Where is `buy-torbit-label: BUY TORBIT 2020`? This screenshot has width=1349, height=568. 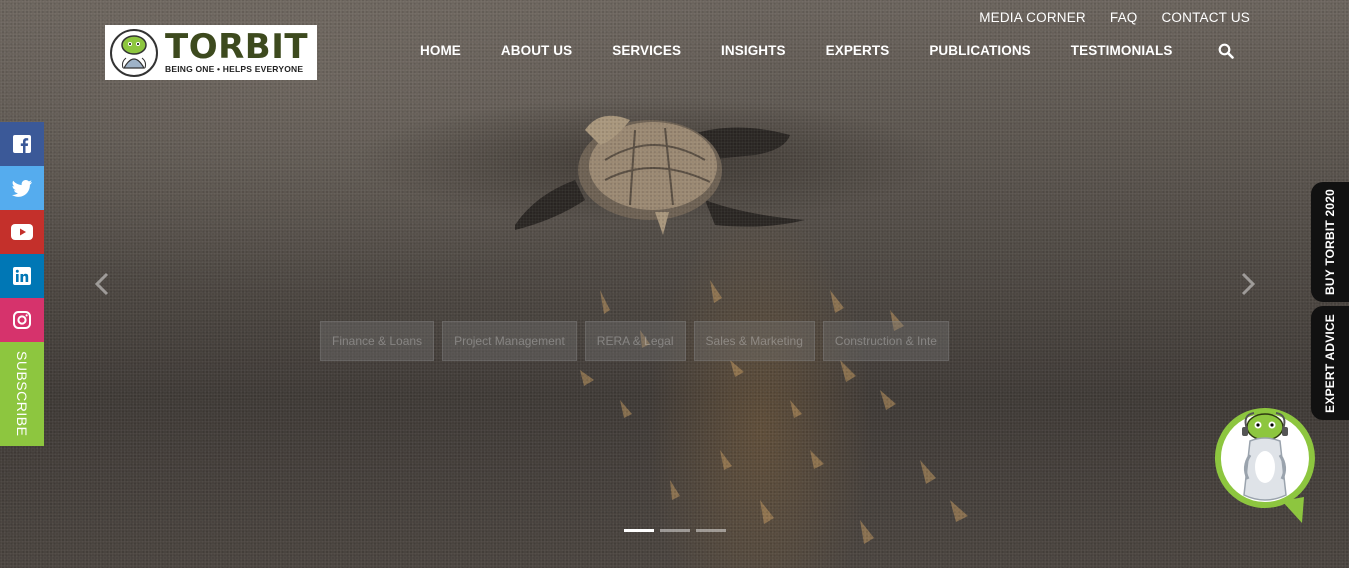 buy-torbit-label: BUY TORBIT 2020 is located at coordinates (1330, 242).